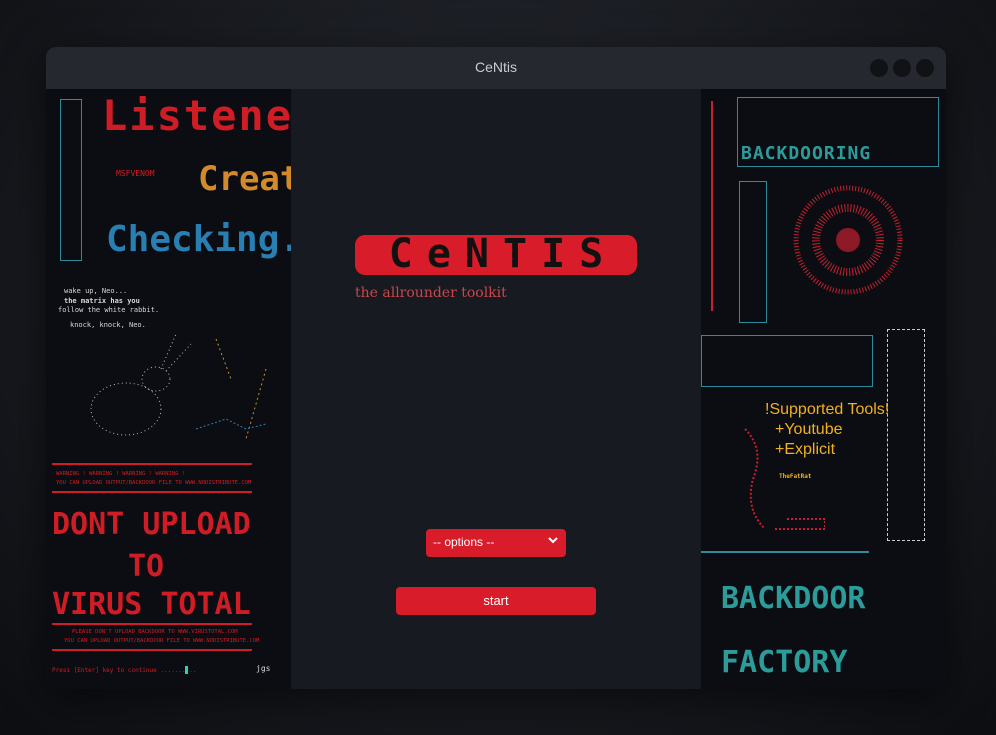  Describe the element at coordinates (464, 542) in the screenshot. I see `options-selected-value: -- options --` at that location.